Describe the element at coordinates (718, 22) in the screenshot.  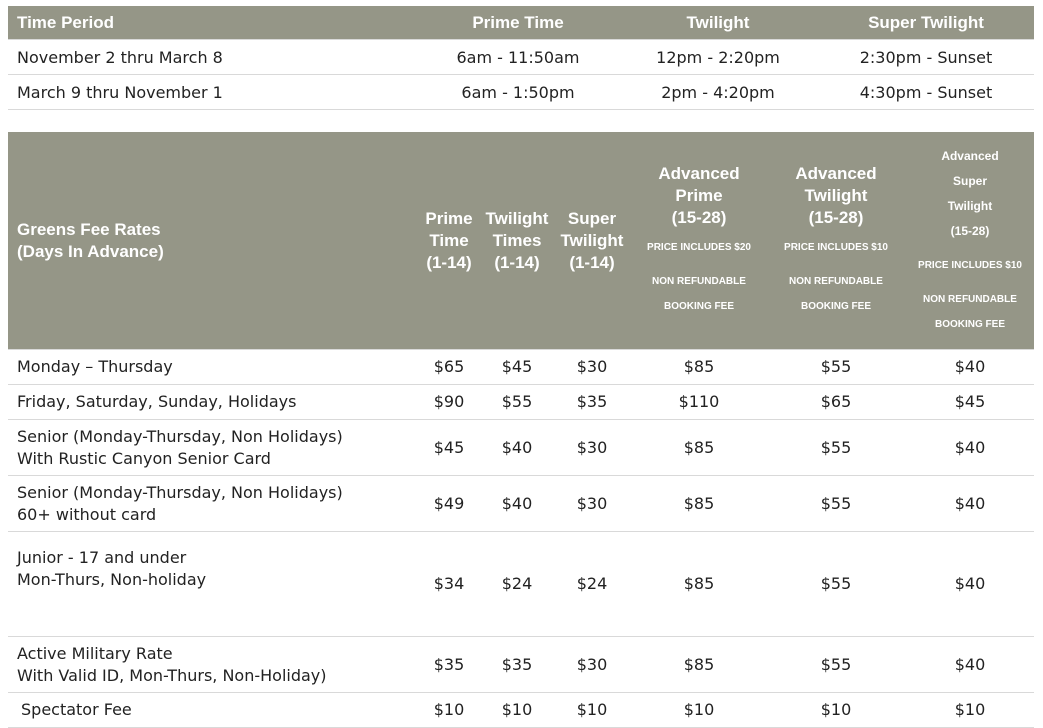
I see `header-twilight: Twilight` at that location.